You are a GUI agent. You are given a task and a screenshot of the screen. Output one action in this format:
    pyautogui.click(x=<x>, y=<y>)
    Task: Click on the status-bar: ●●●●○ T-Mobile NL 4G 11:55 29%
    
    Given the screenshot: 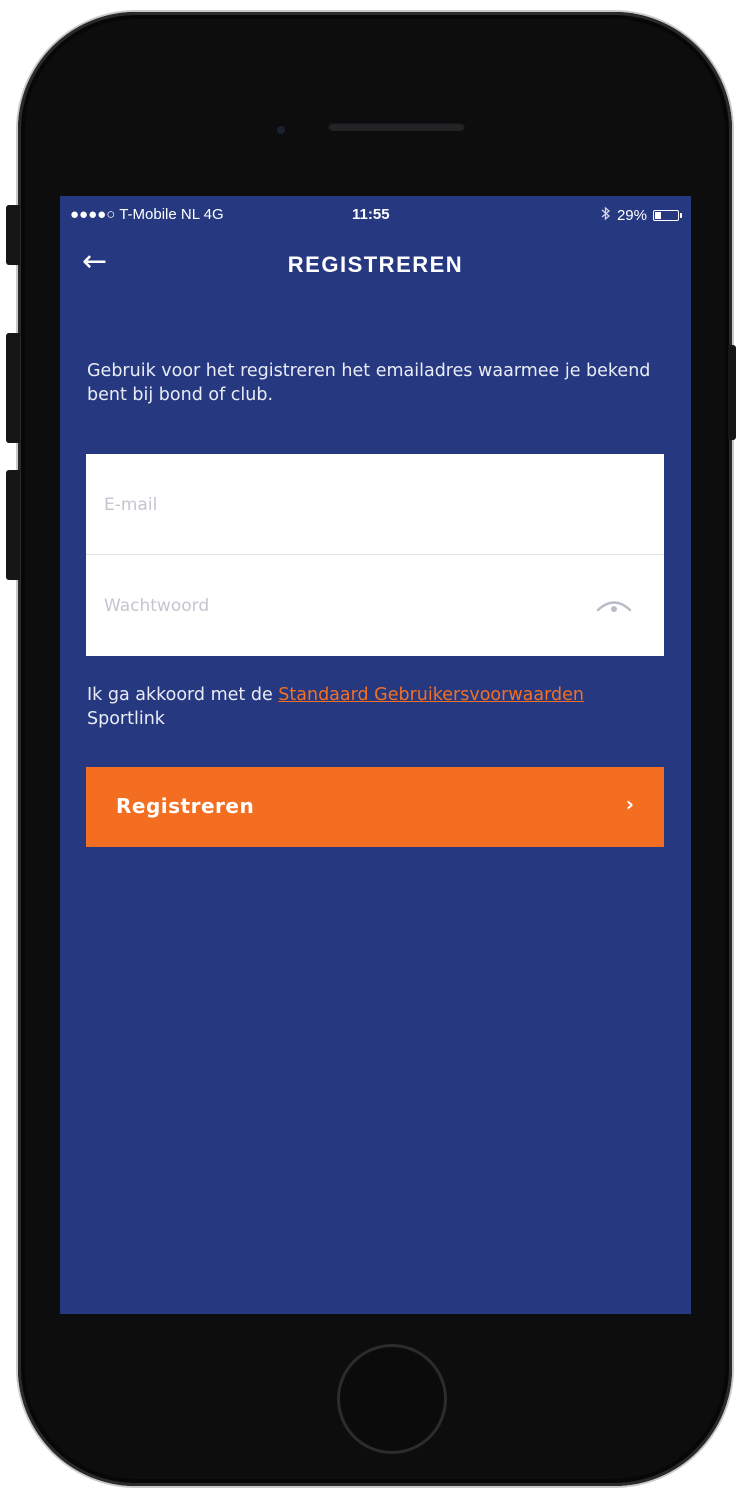 What is the action you would take?
    pyautogui.click(x=375, y=215)
    